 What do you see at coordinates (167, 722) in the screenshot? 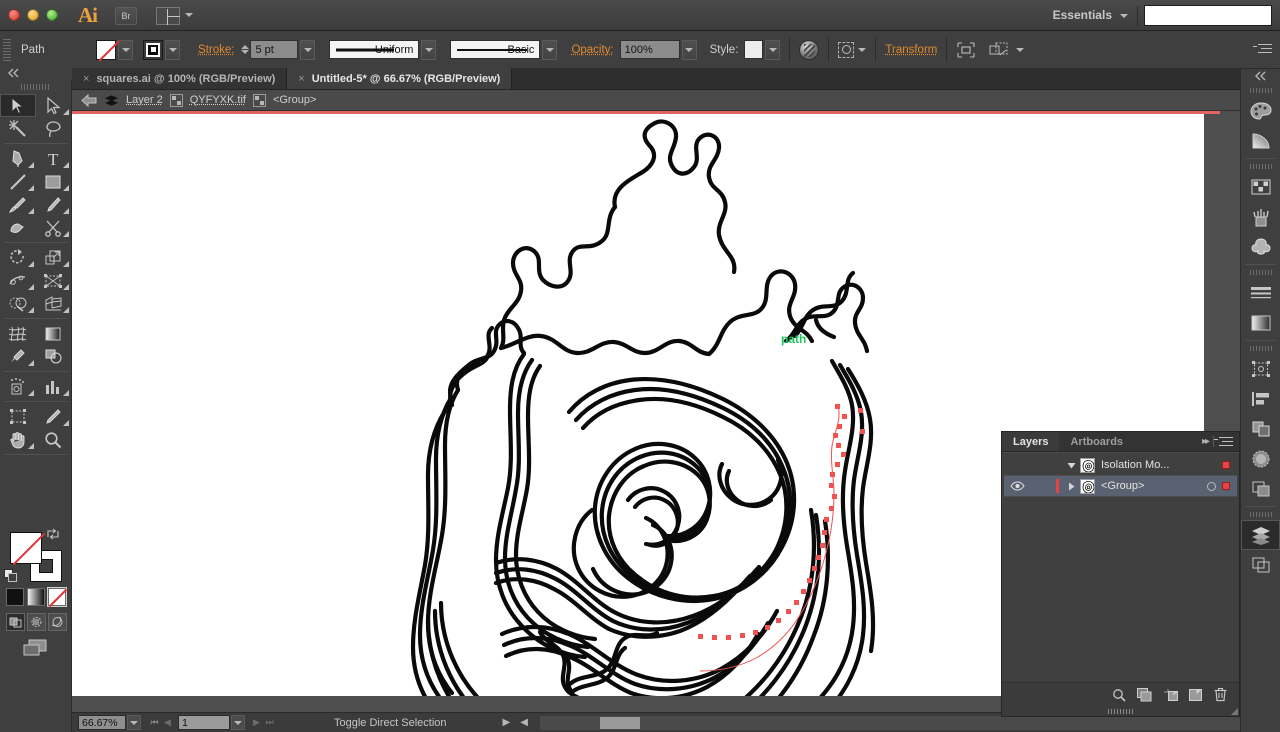
I see `previous-artboard-button: ◀` at bounding box center [167, 722].